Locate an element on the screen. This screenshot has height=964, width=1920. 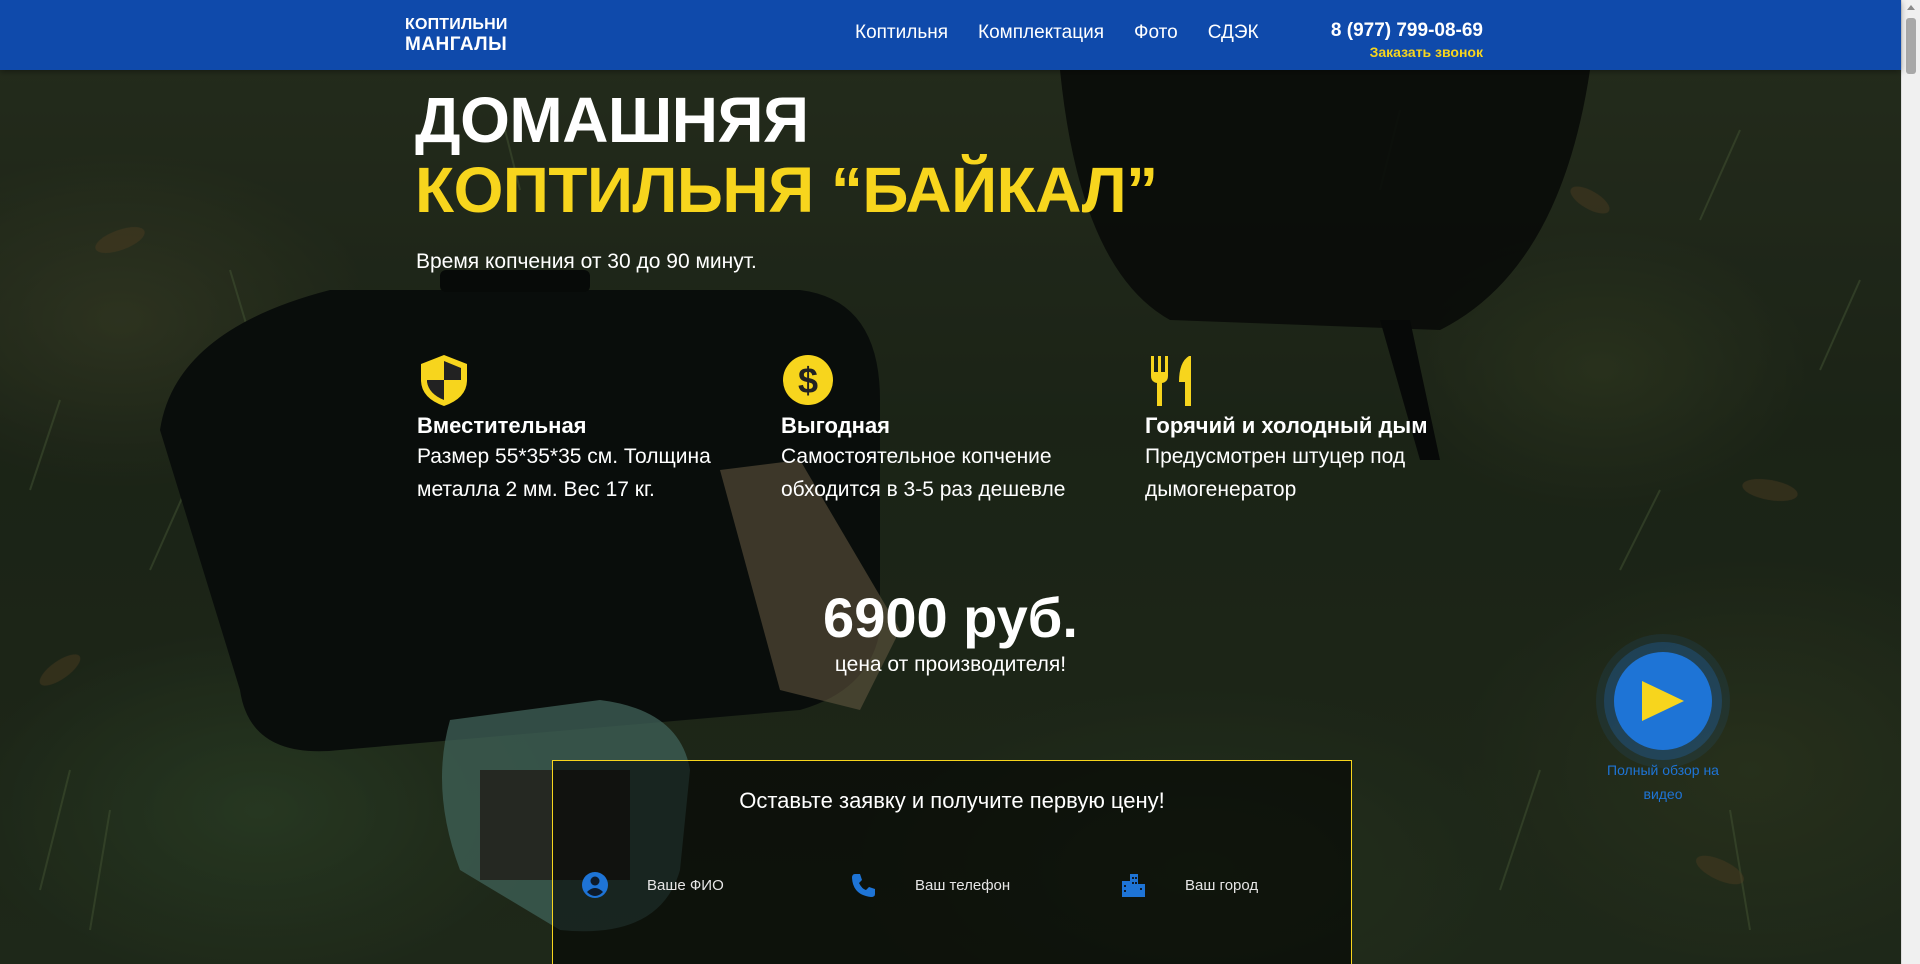
play-icon is located at coordinates (1663, 701).